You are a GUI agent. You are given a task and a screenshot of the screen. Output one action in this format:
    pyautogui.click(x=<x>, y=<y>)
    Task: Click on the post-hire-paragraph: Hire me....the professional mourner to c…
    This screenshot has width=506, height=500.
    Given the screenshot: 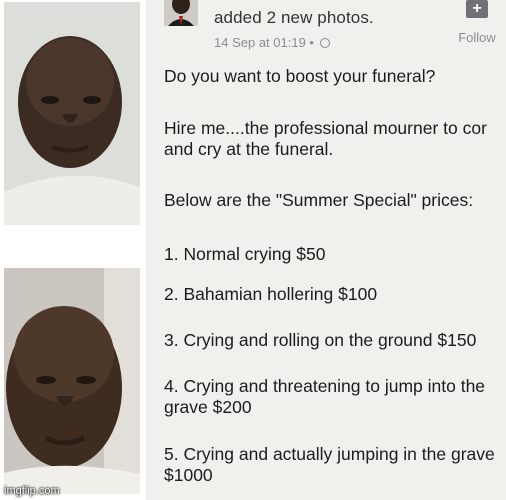 What is the action you would take?
    pyautogui.click(x=325, y=139)
    